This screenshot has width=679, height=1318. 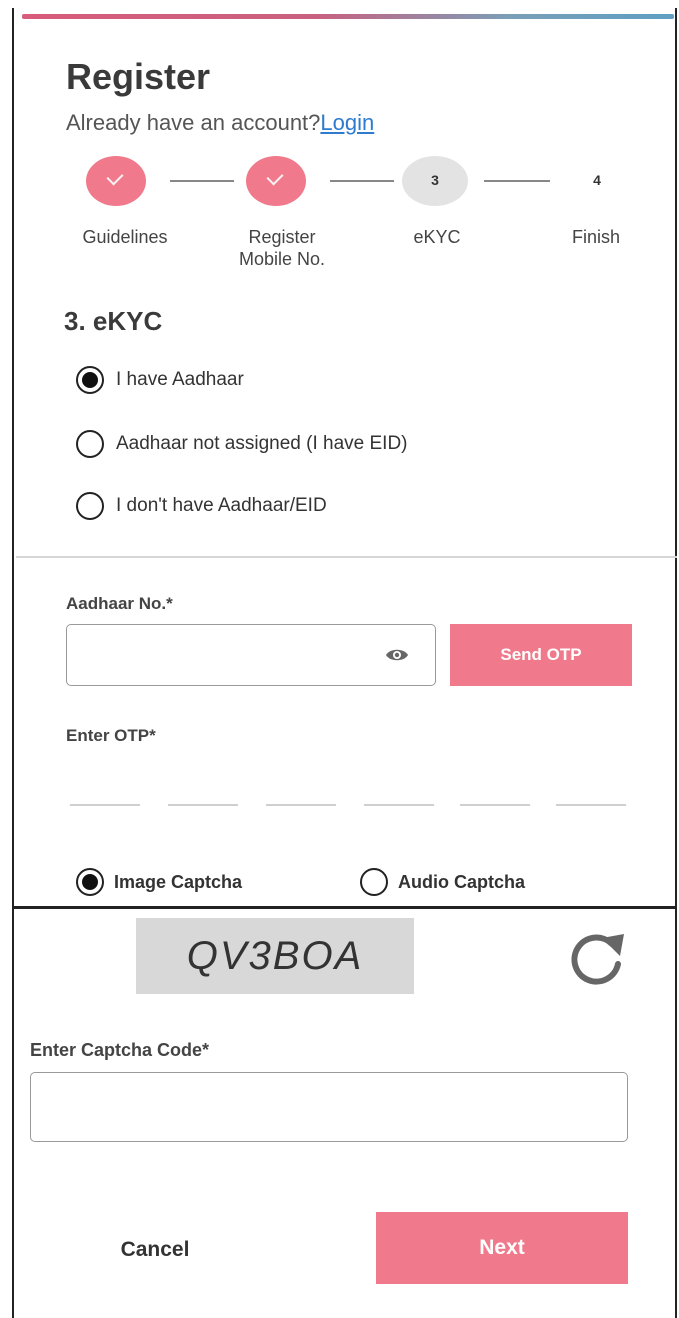 What do you see at coordinates (597, 180) in the screenshot?
I see `step-4-number: 4` at bounding box center [597, 180].